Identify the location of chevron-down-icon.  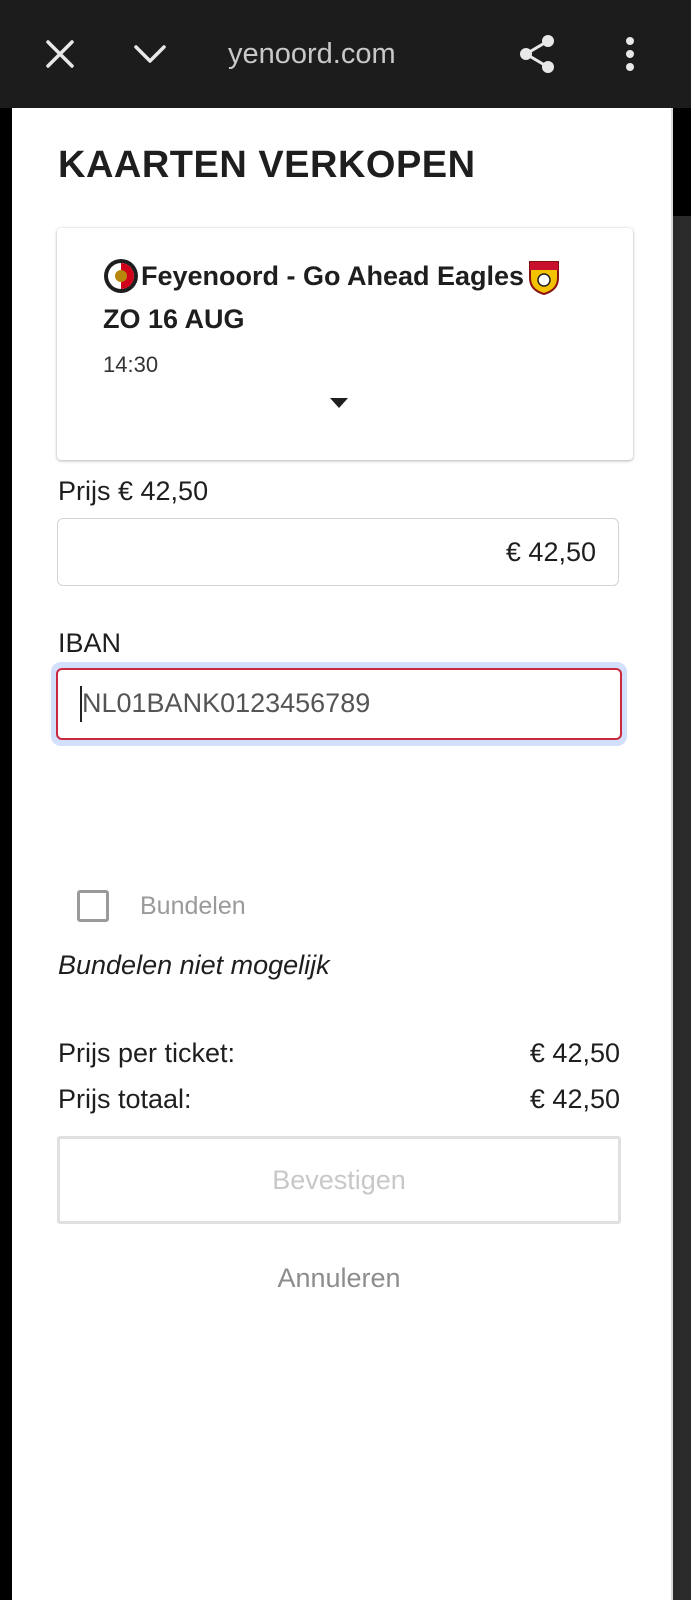
(150, 54).